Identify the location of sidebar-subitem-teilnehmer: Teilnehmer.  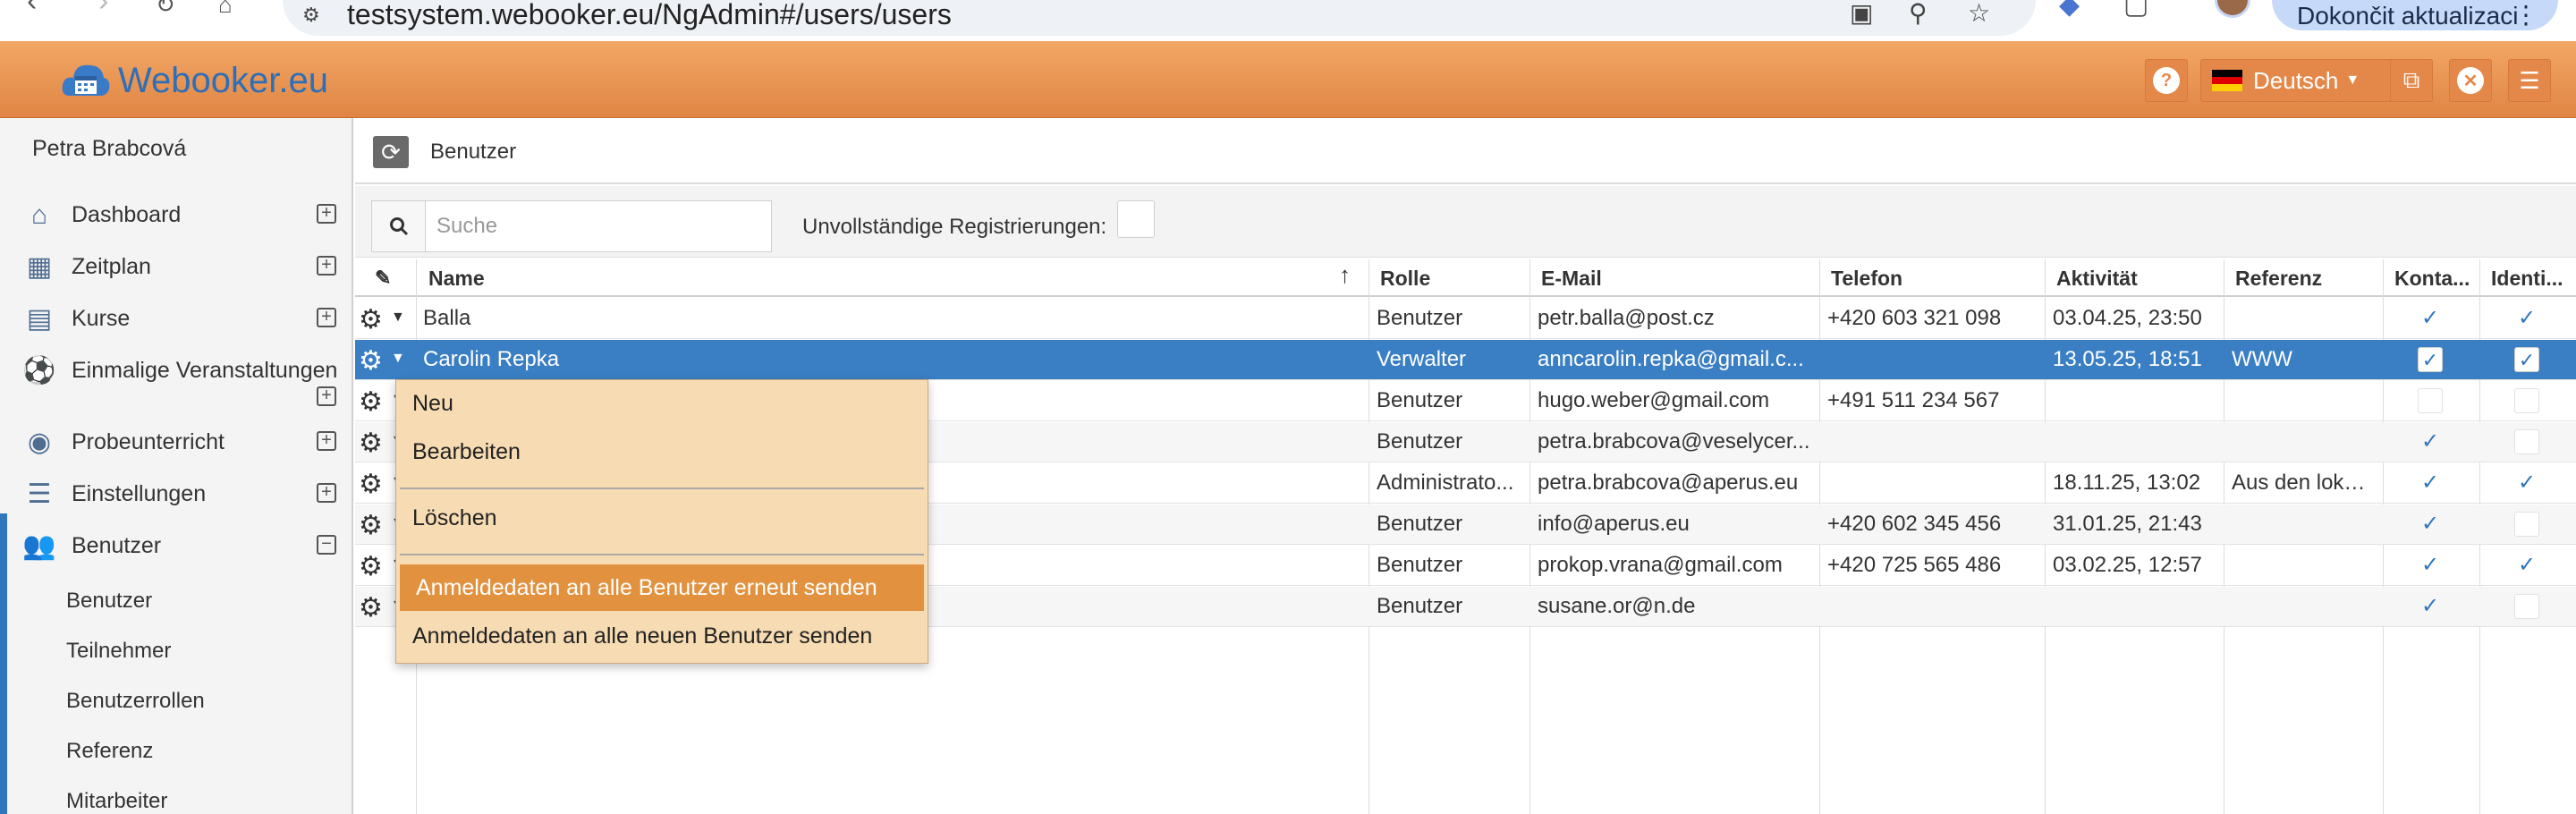
(118, 652).